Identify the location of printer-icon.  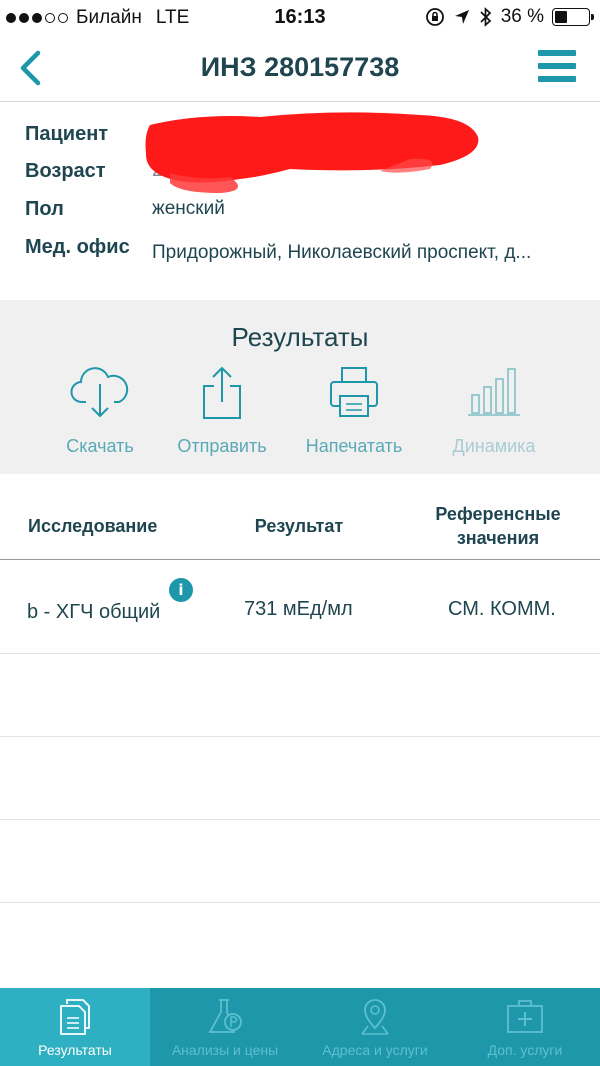
(354, 392).